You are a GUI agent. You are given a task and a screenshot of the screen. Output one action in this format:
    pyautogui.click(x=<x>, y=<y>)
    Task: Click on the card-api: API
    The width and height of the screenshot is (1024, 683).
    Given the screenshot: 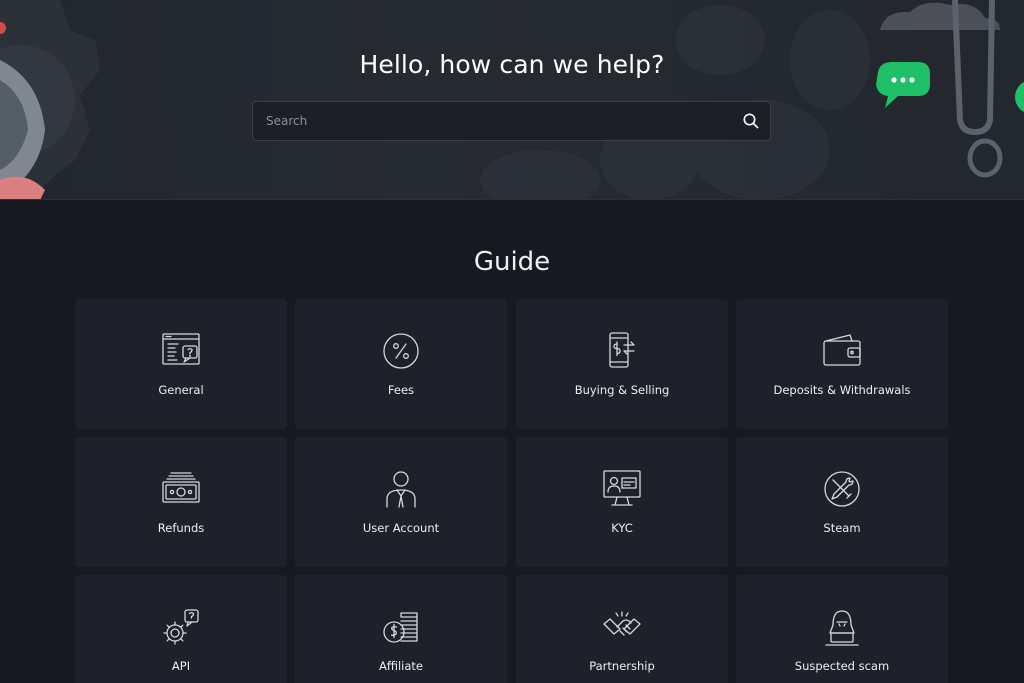 What is the action you would take?
    pyautogui.click(x=181, y=629)
    